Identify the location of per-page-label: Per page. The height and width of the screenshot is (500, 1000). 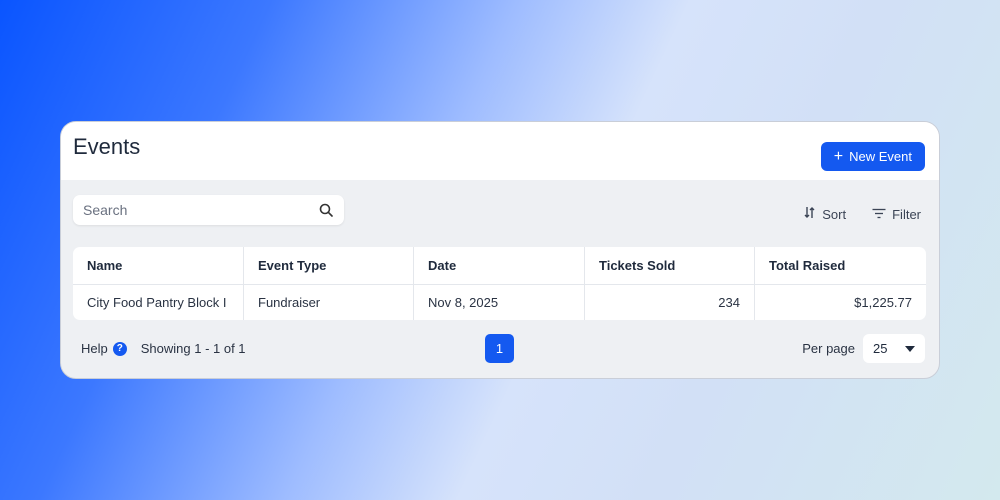
(828, 348).